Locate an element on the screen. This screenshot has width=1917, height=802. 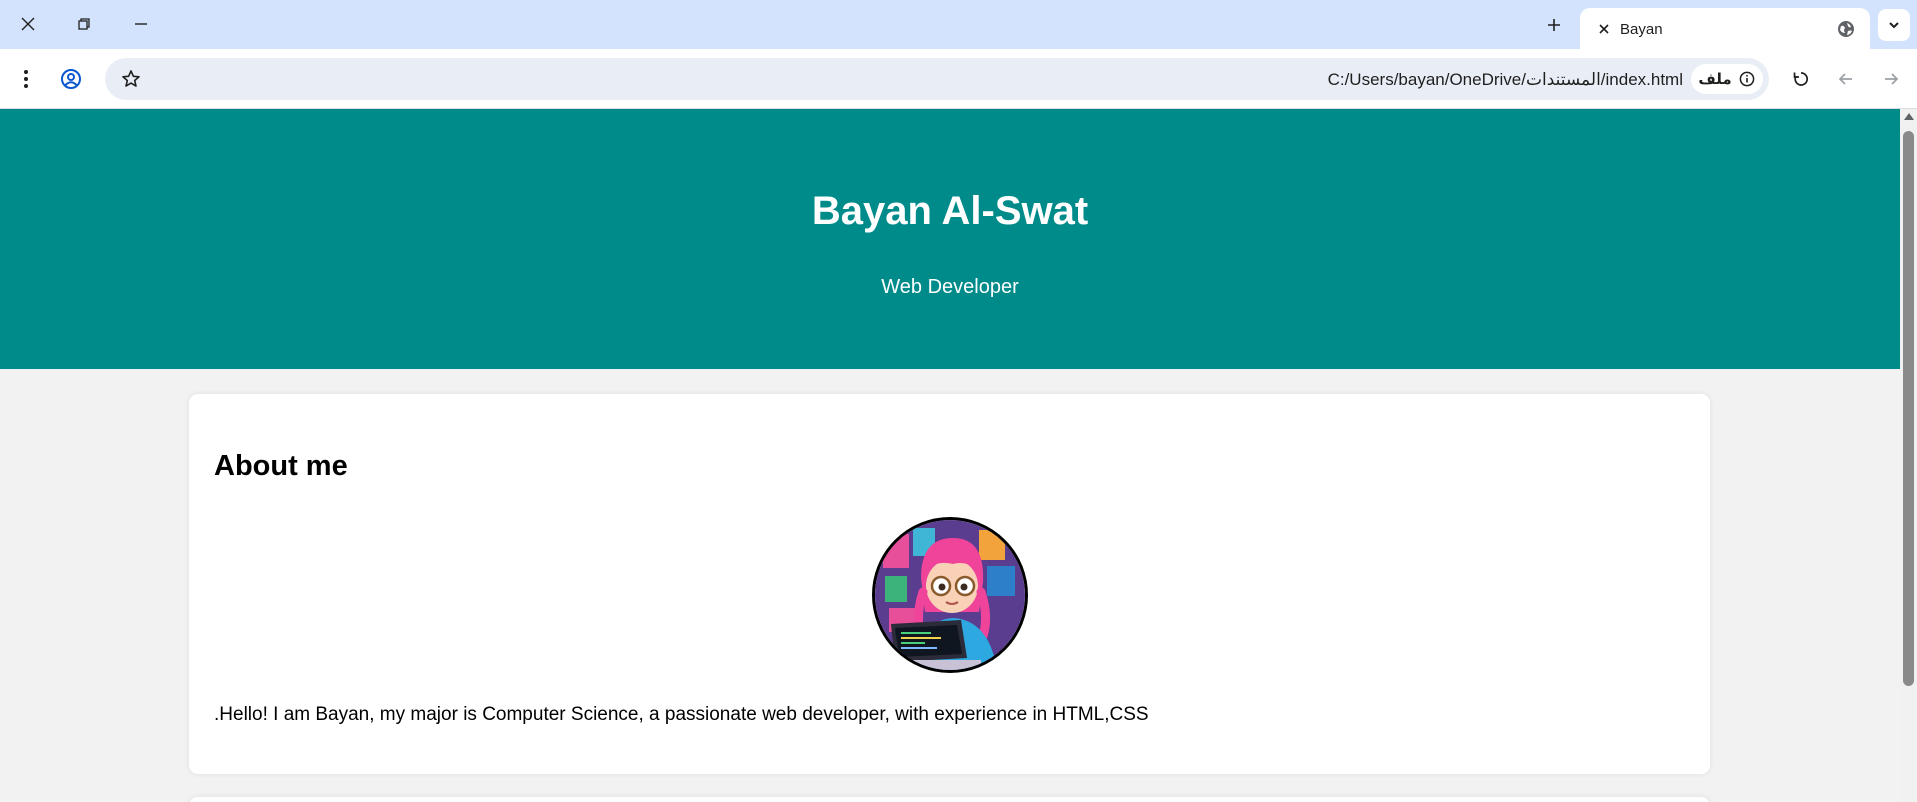
arrow-back-icon is located at coordinates (1845, 79).